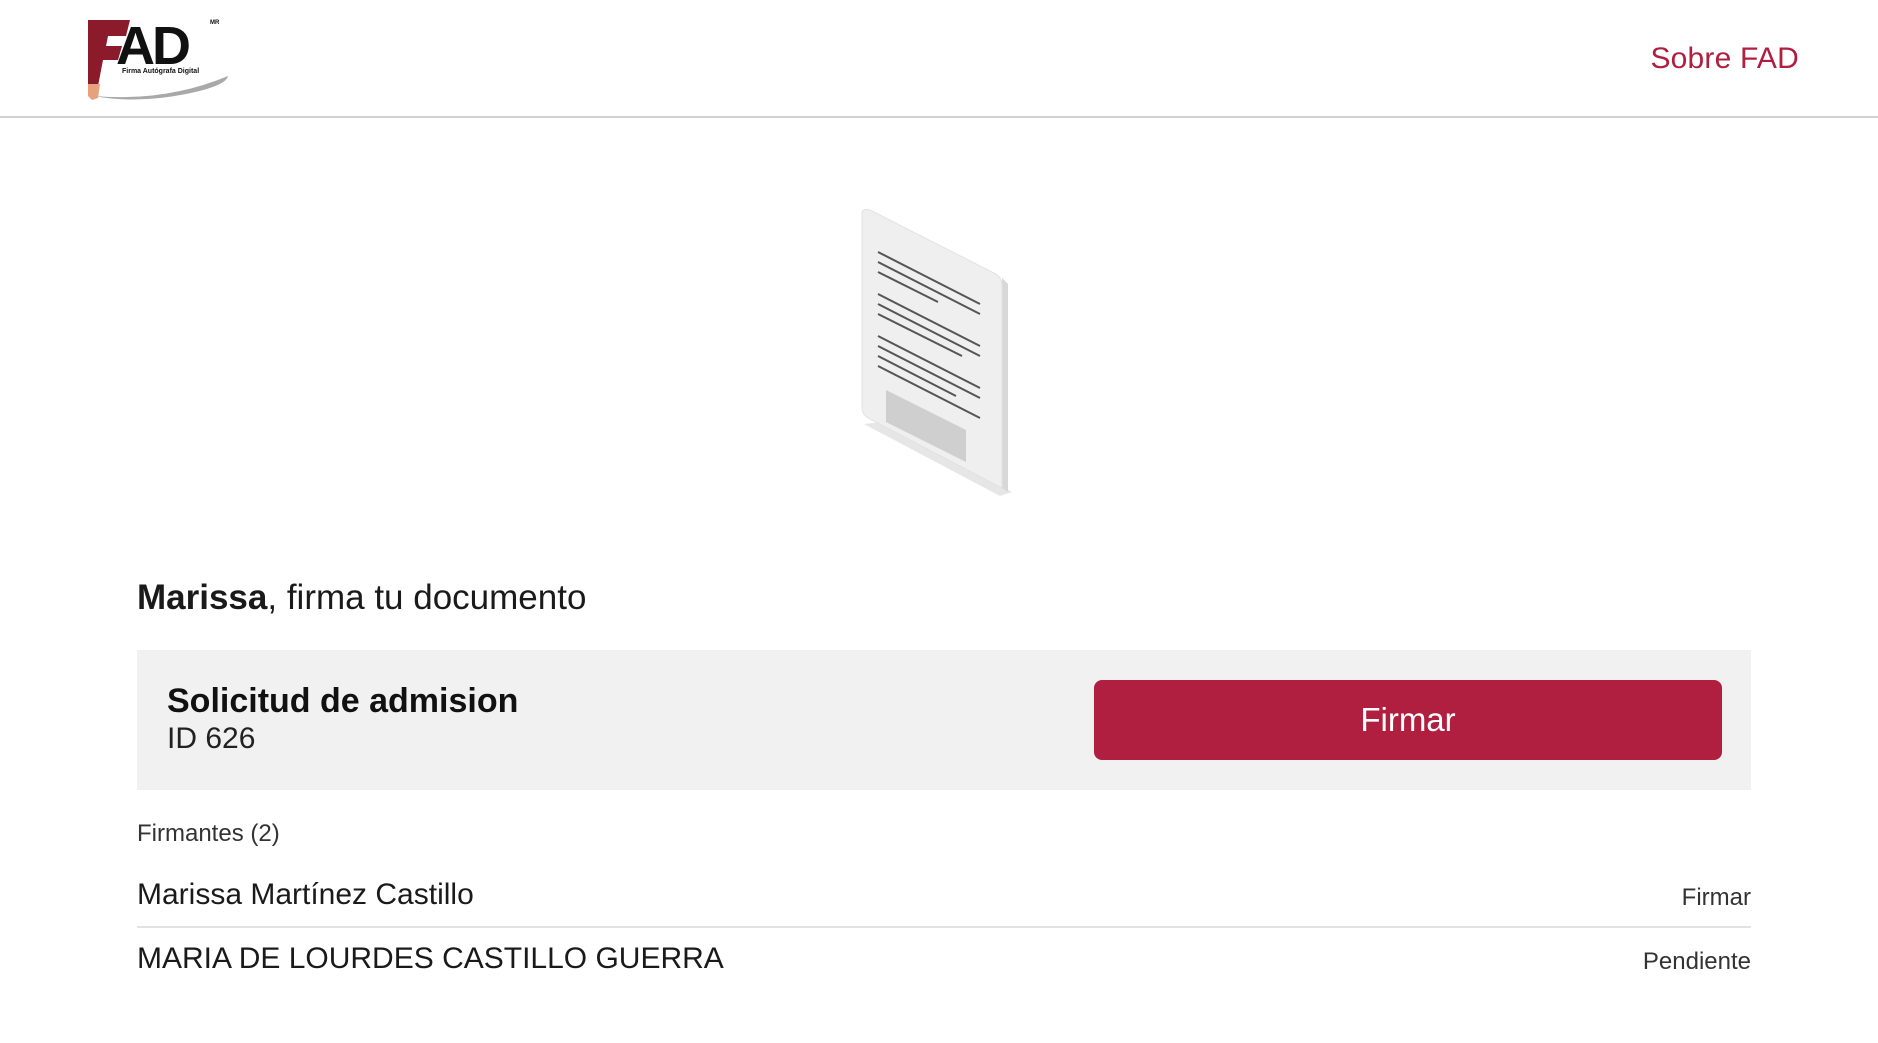 This screenshot has width=1878, height=1043. I want to click on top-header: AD MR Firma Autógrafa Digital Sobre FAD, so click(939, 59).